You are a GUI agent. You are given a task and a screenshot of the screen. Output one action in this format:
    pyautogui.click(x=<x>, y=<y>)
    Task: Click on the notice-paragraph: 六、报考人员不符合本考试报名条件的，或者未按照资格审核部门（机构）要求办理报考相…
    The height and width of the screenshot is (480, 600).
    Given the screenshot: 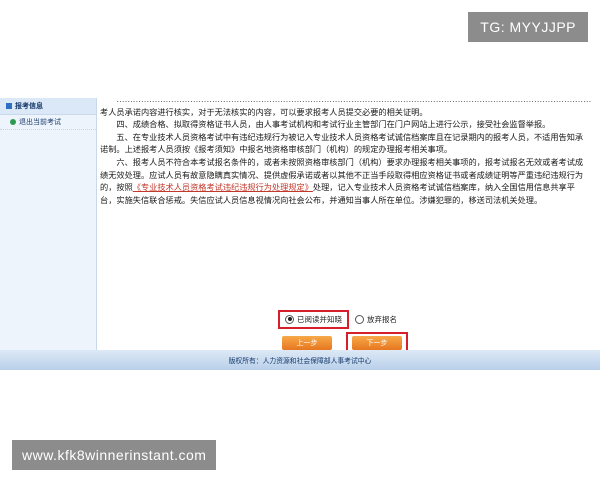 What is the action you would take?
    pyautogui.click(x=345, y=181)
    